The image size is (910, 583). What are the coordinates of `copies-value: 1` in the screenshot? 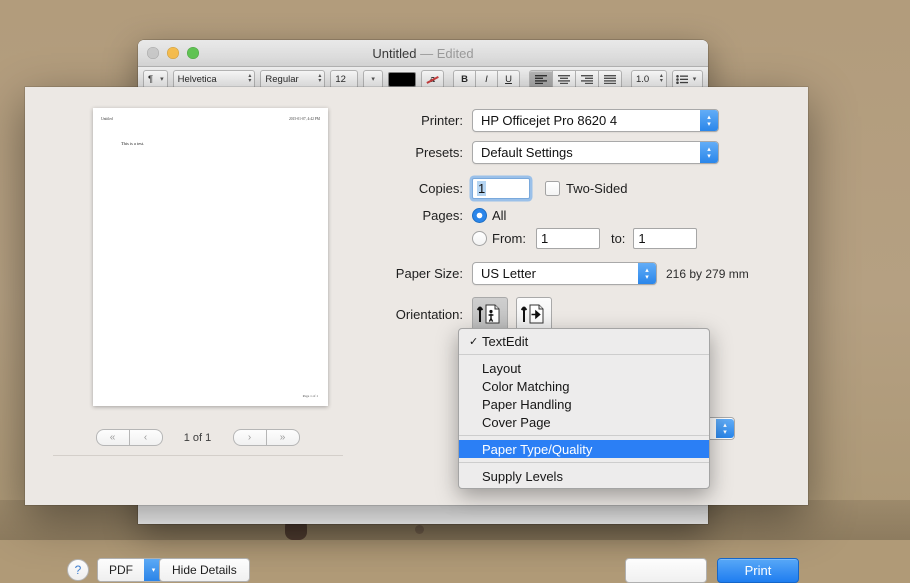 It's located at (482, 188).